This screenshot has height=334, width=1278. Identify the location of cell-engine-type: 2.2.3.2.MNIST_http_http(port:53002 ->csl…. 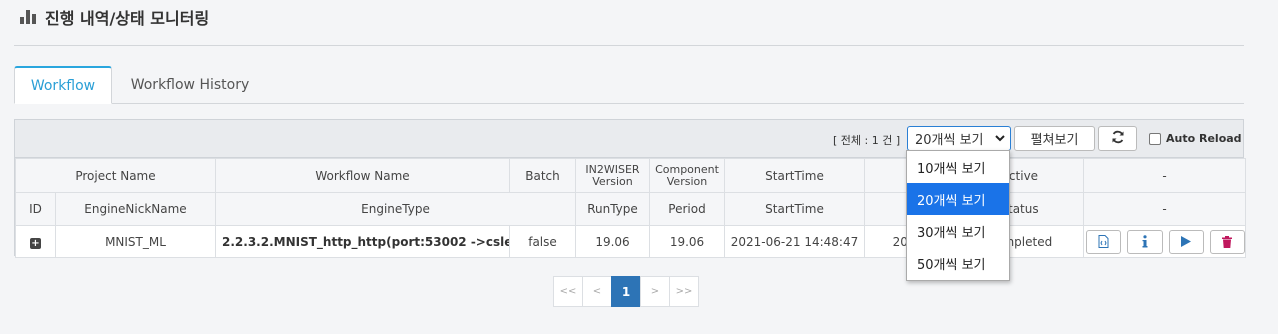
(362, 241).